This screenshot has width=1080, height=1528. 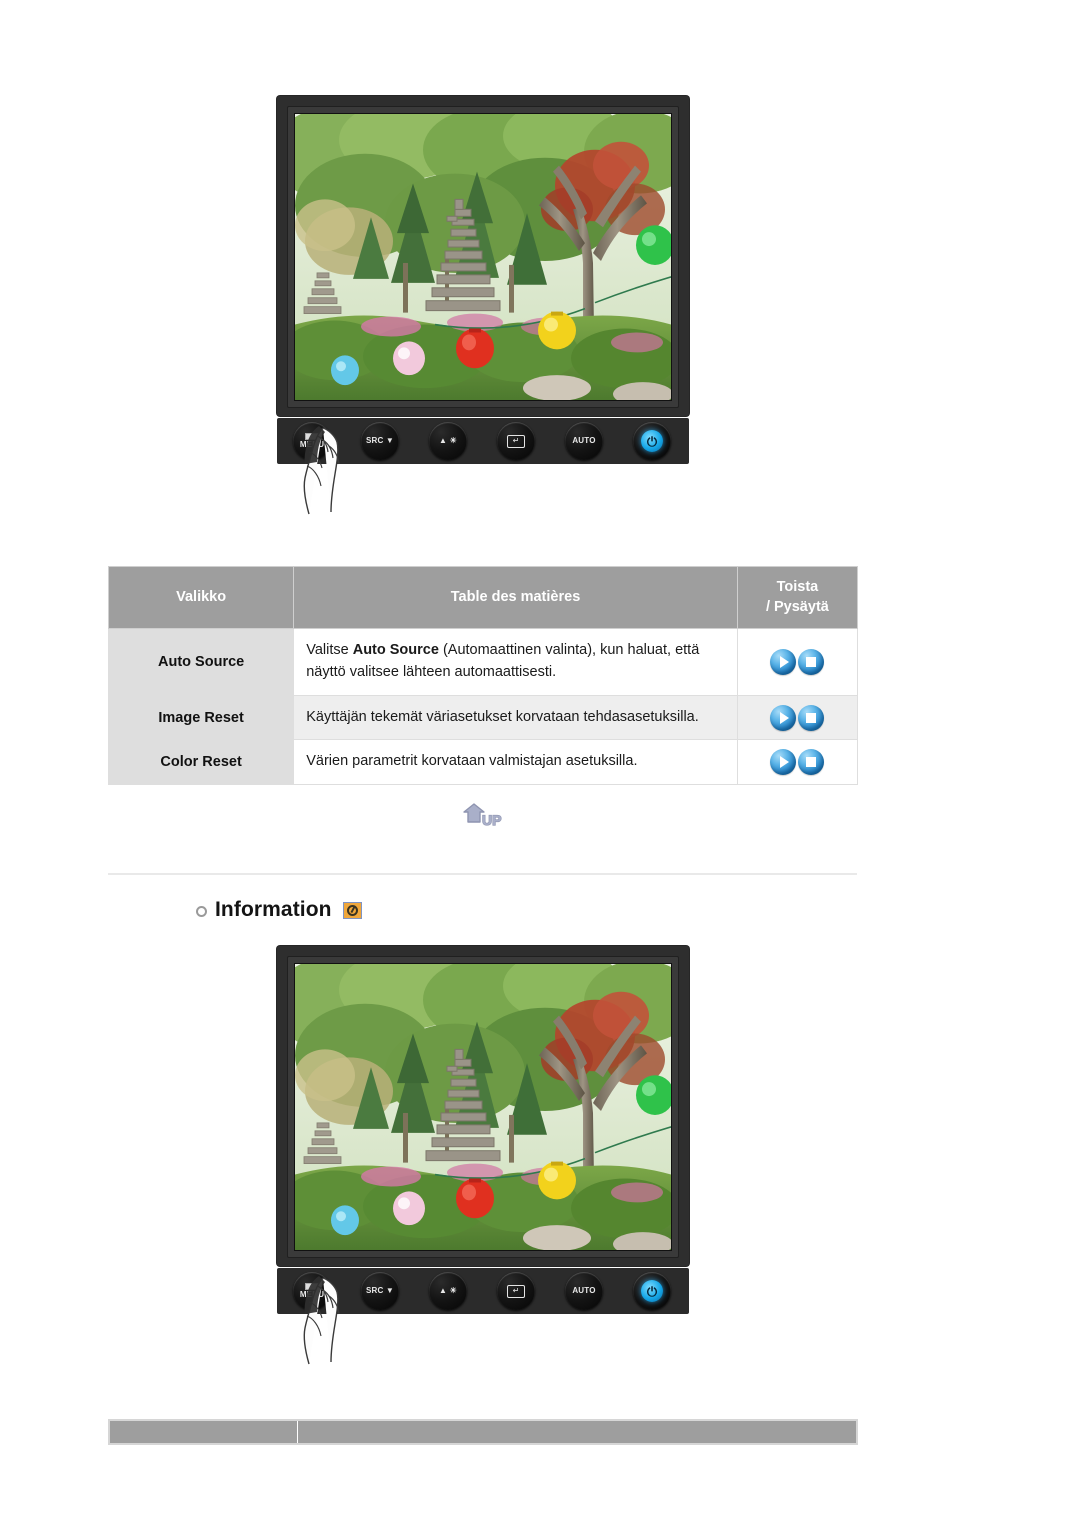 I want to click on enter-button-bottom: ↵, so click(x=516, y=1291).